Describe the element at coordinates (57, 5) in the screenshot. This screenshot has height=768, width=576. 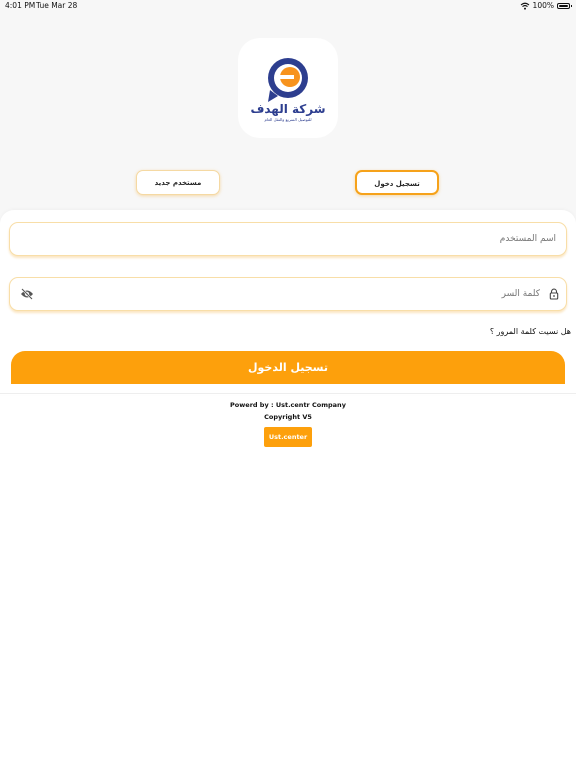
I see `status-date: Tue Mar 28` at that location.